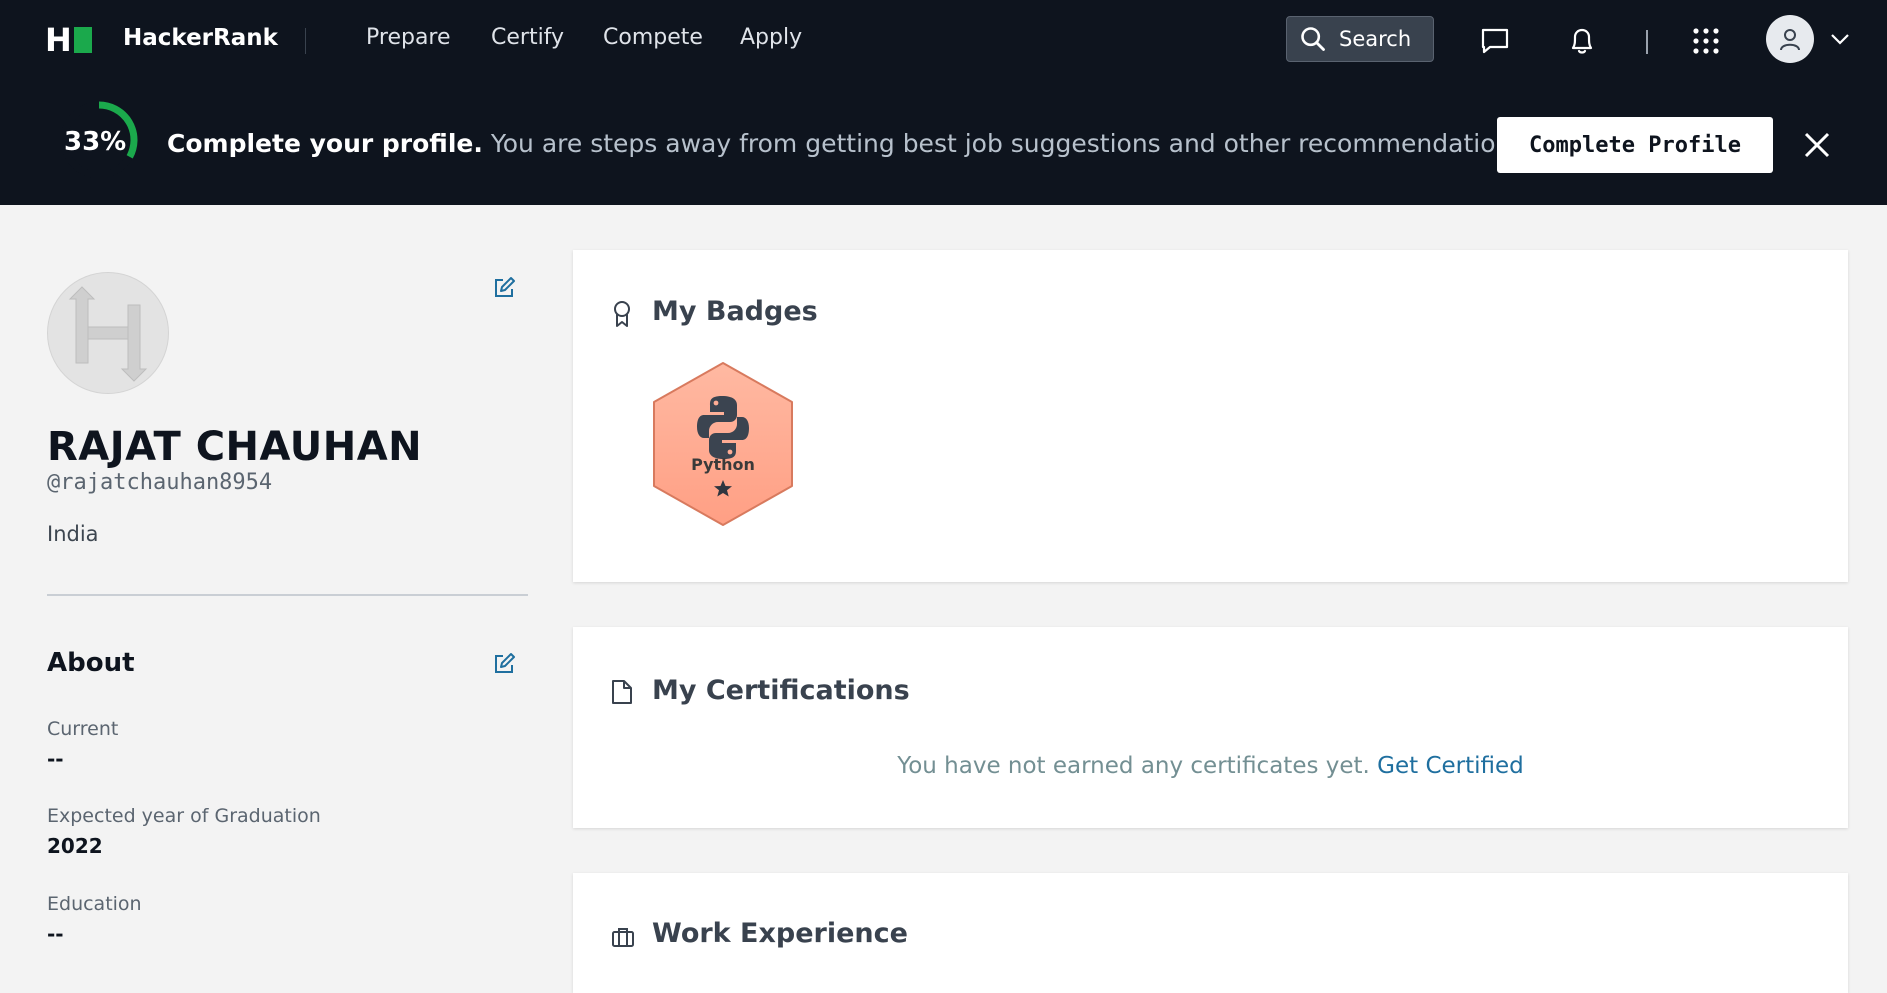 The image size is (1887, 993). I want to click on work-experience-card: Work Experience, so click(1210, 933).